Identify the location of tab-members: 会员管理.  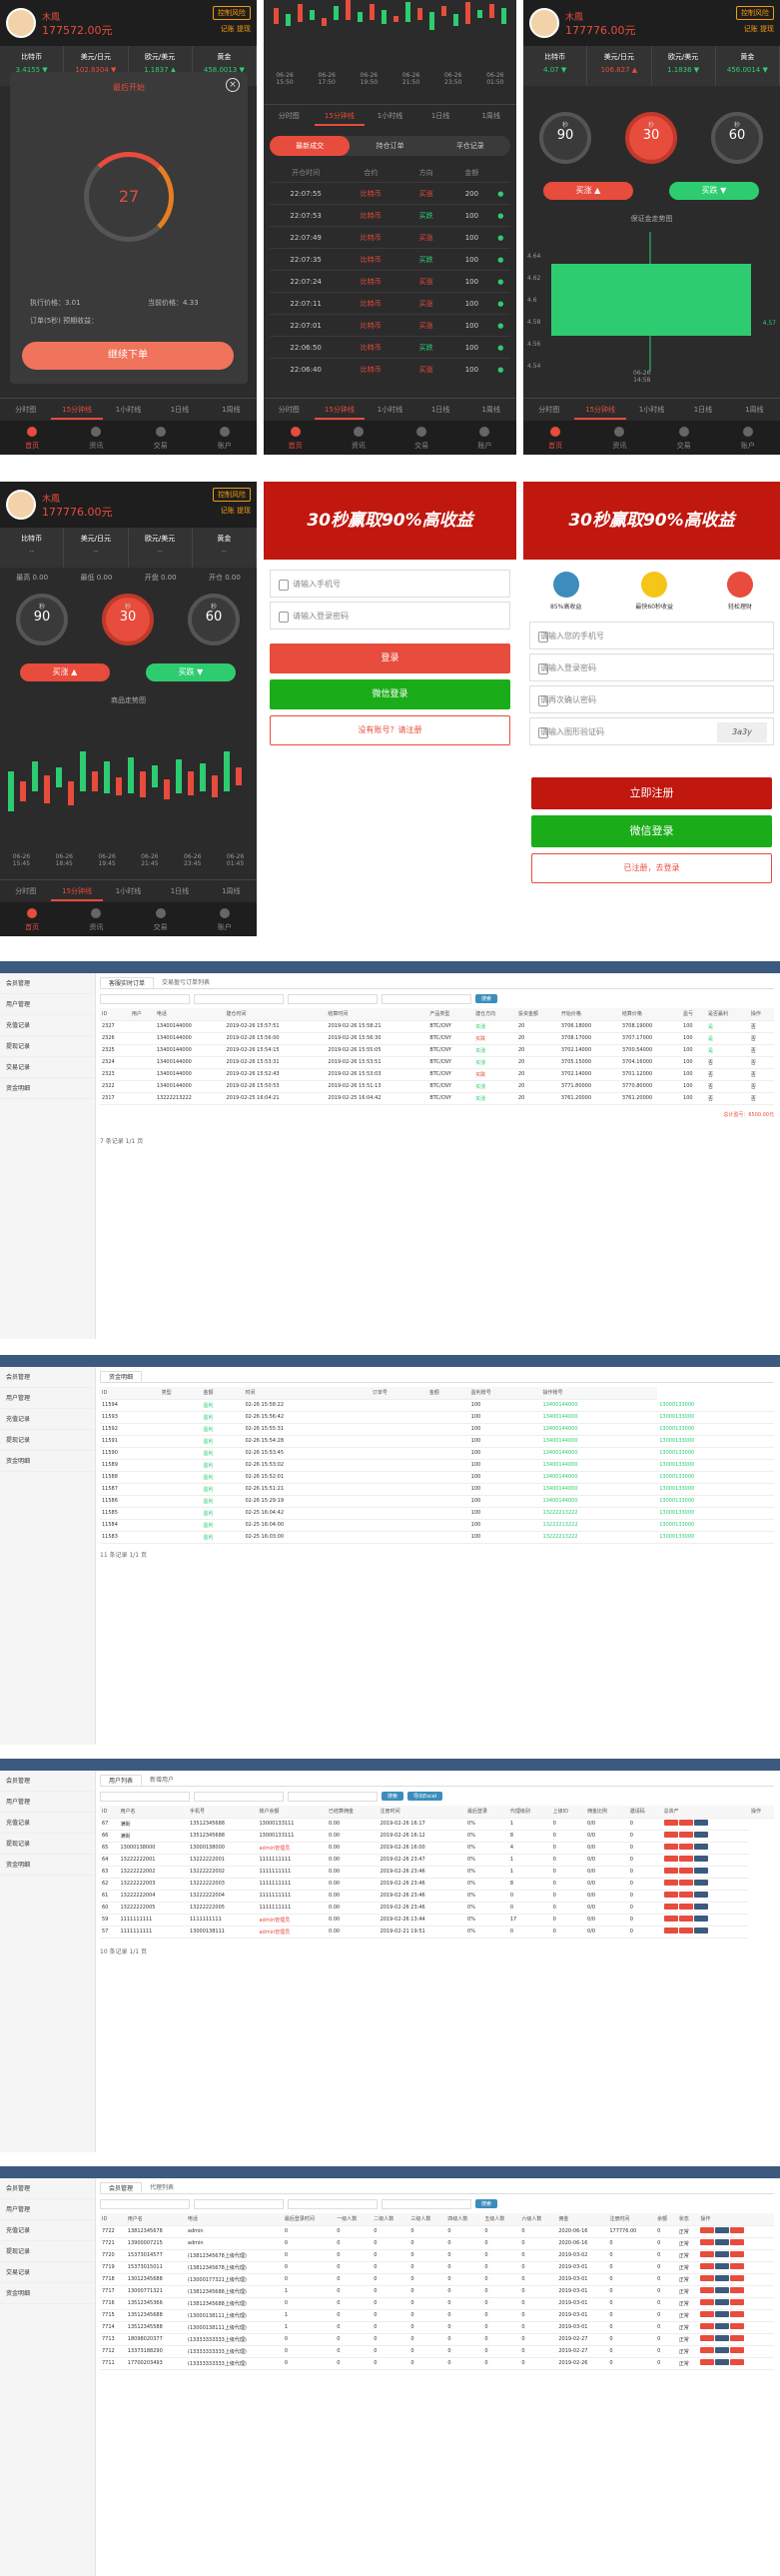
(121, 2187).